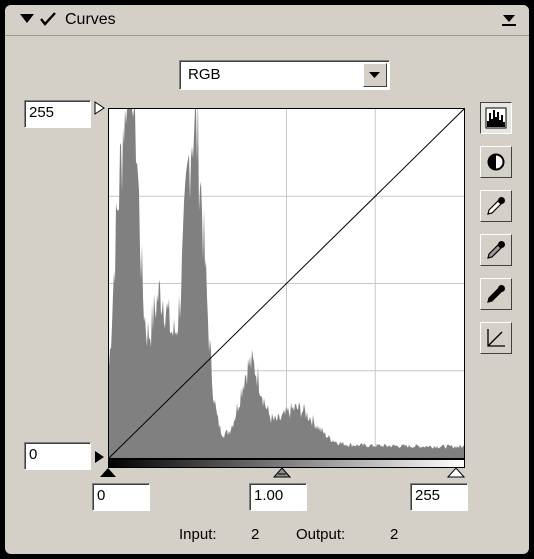 The height and width of the screenshot is (559, 534). What do you see at coordinates (100, 457) in the screenshot?
I see `output-black-slider-icon` at bounding box center [100, 457].